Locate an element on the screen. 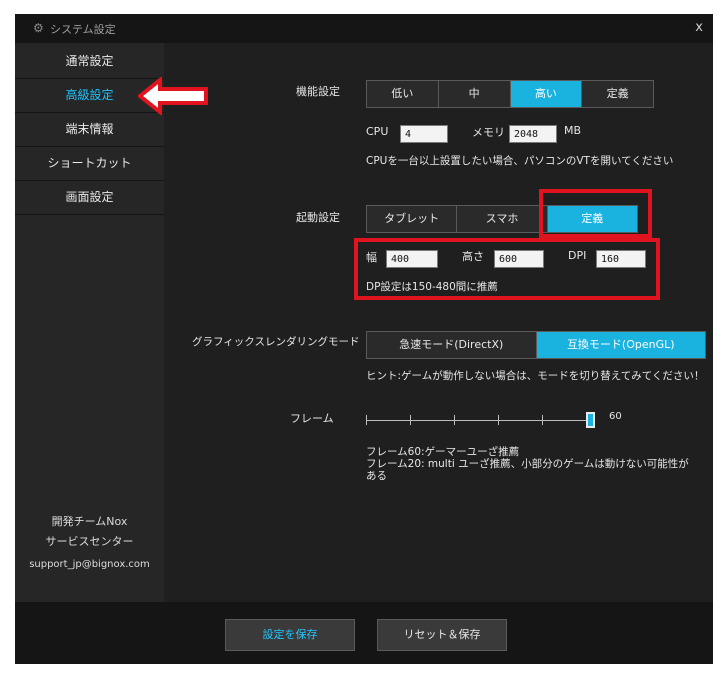  height-label: 高さ is located at coordinates (473, 256).